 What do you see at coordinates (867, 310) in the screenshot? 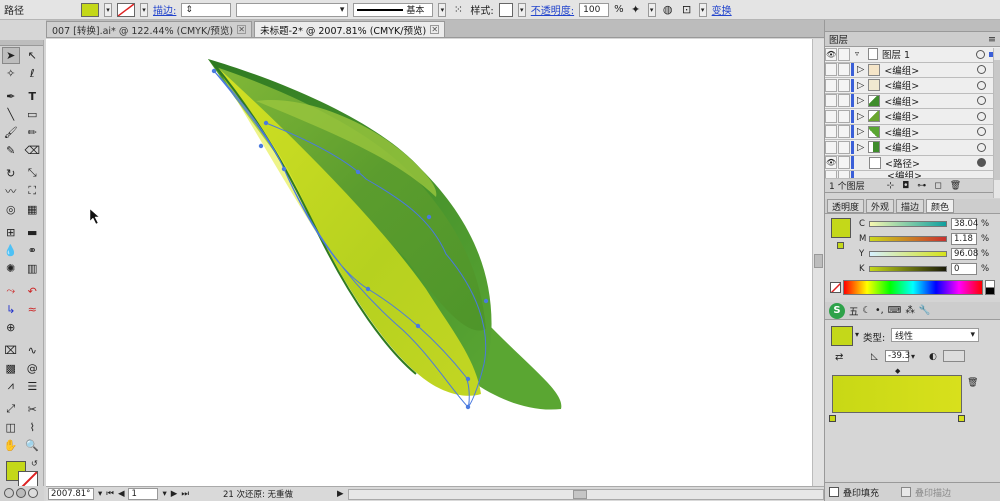
I see `moon-icon: ☾` at bounding box center [867, 310].